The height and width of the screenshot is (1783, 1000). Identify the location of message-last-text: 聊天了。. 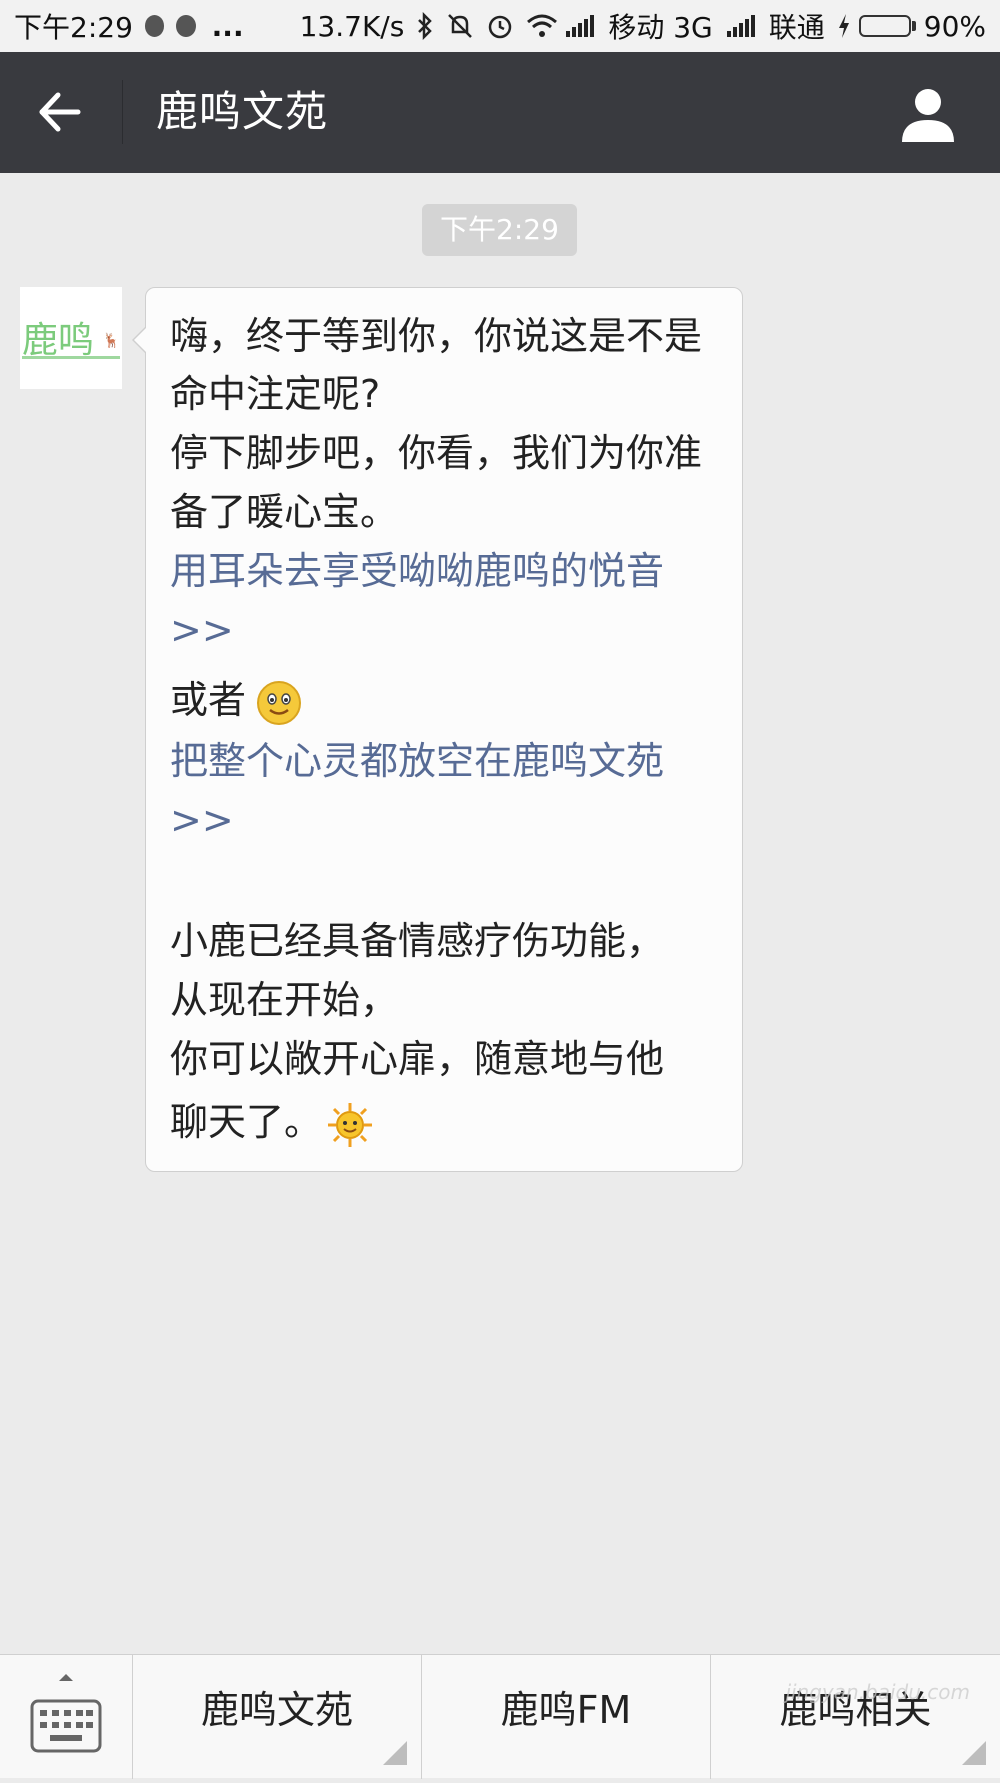
(246, 1122).